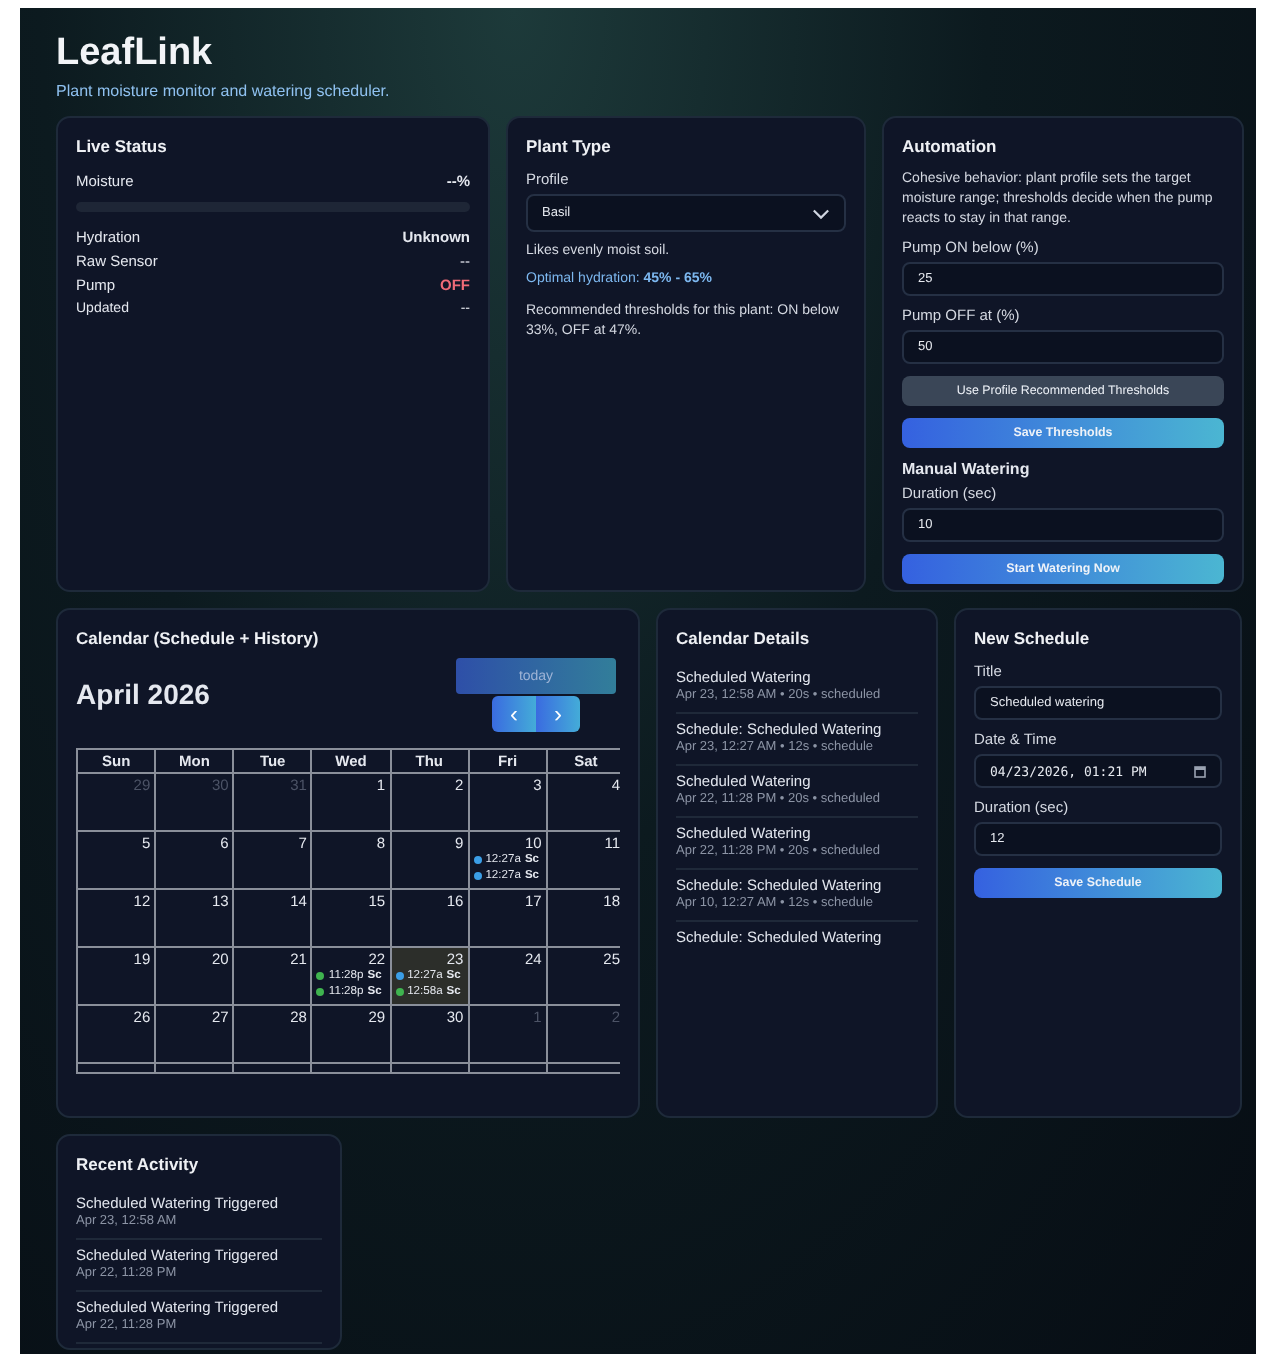 Image resolution: width=1268 pixels, height=1354 pixels. Describe the element at coordinates (821, 213) in the screenshot. I see `chevron-down-icon` at that location.